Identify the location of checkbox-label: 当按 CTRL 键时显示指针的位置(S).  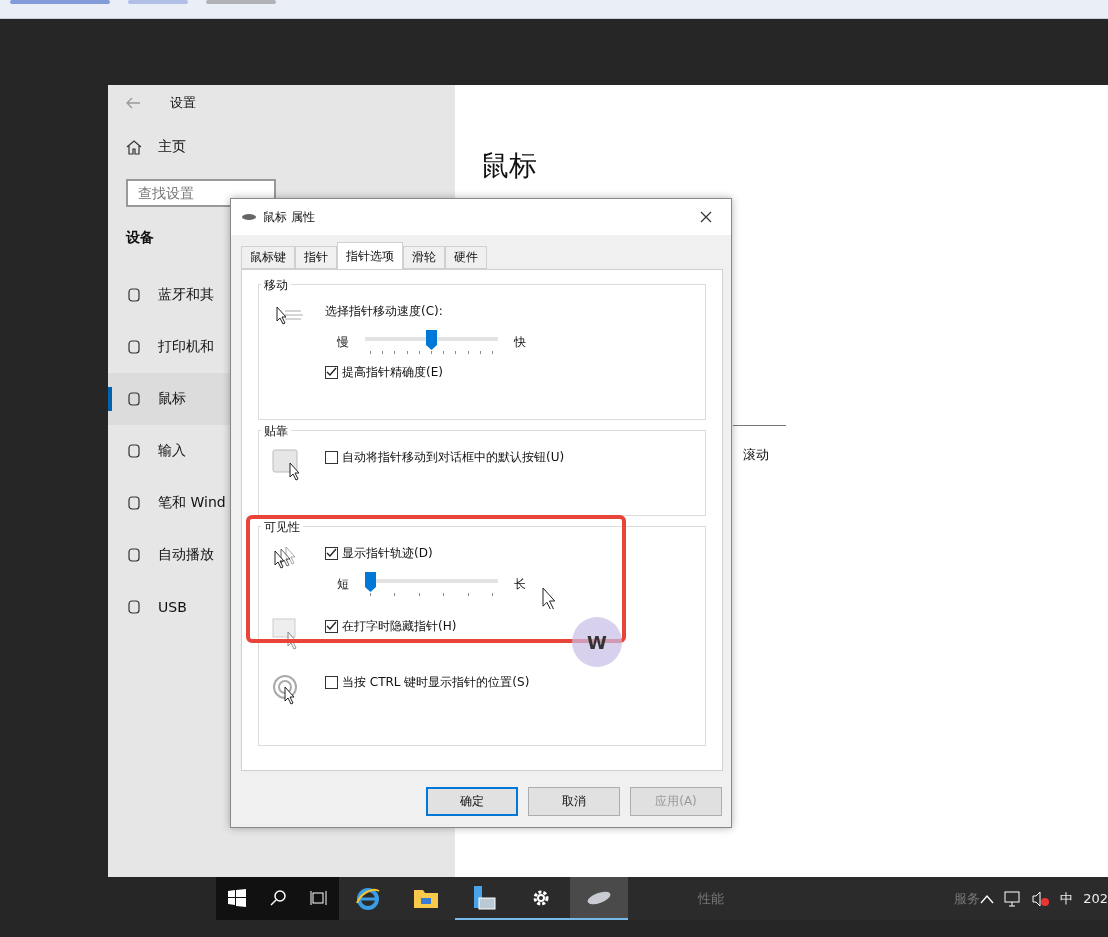
(436, 682).